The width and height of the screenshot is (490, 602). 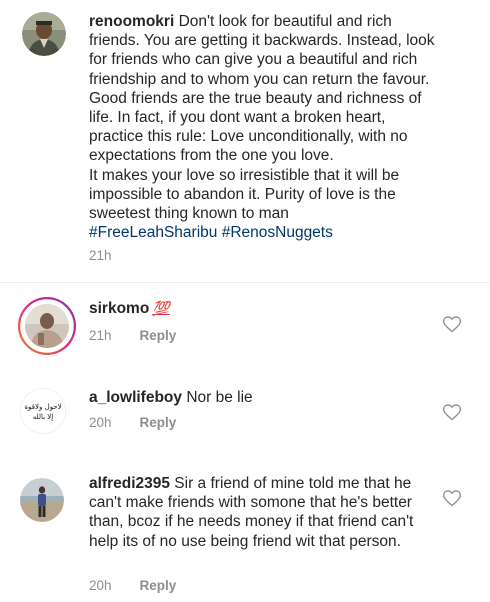 I want to click on avatar-a-lowlifeboy: لاحول ولاقوة إلا بالله, so click(x=43, y=411).